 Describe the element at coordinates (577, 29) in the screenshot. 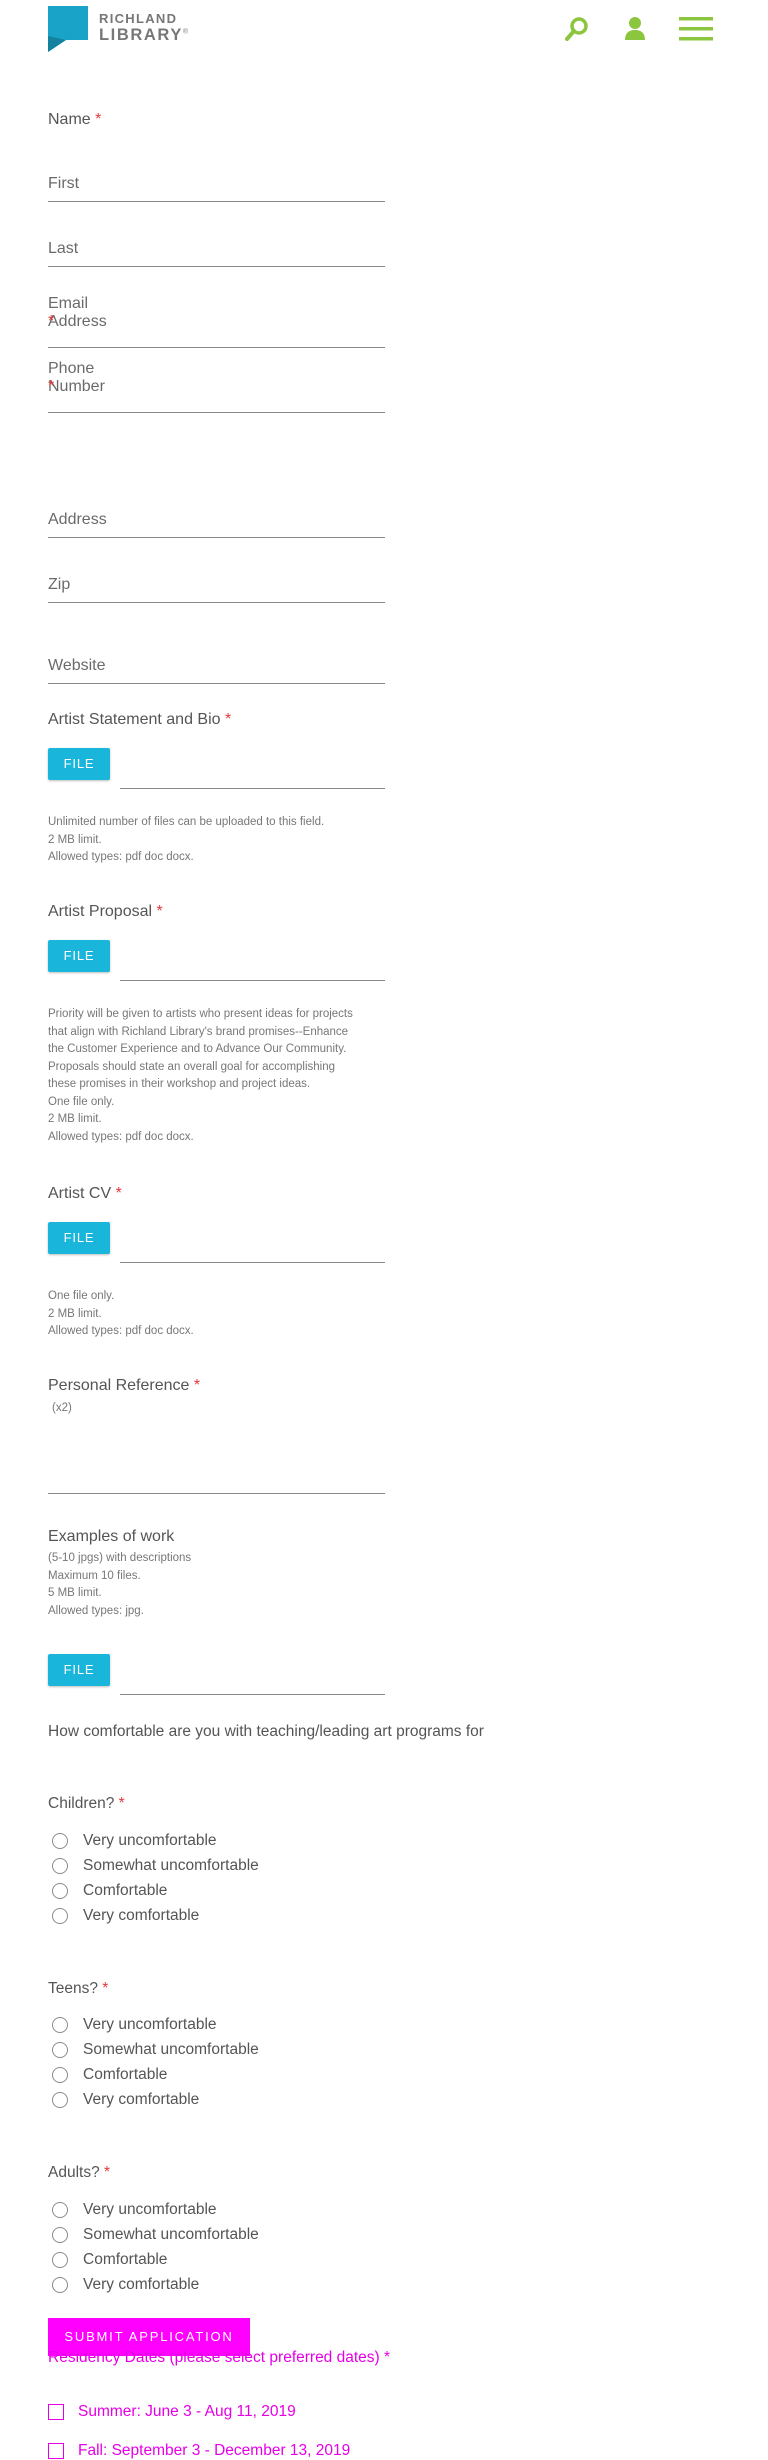

I see `search-icon` at that location.